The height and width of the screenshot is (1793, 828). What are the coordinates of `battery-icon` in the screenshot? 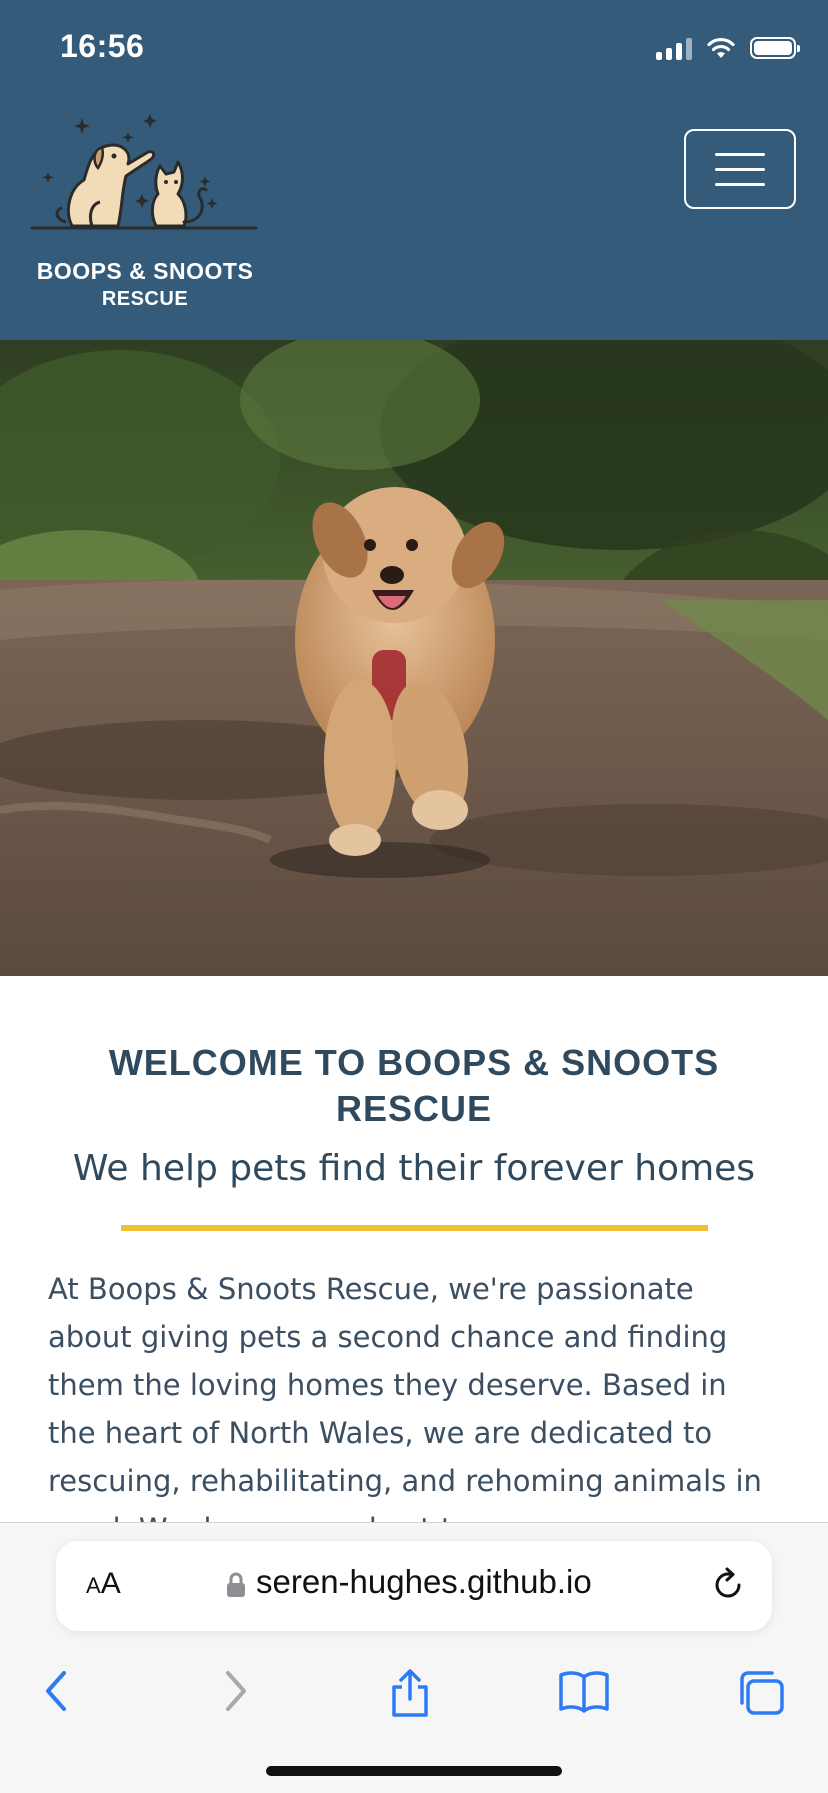 It's located at (775, 48).